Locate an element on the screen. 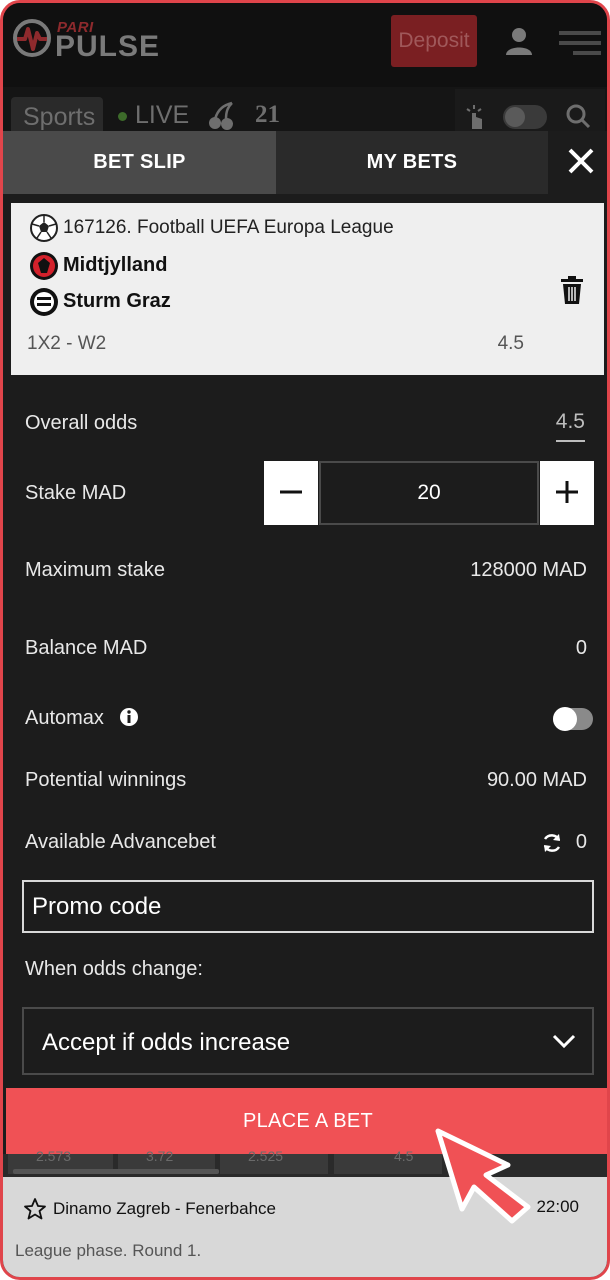 Image resolution: width=610 pixels, height=1280 pixels. sturm-graz-logo-icon is located at coordinates (44, 302).